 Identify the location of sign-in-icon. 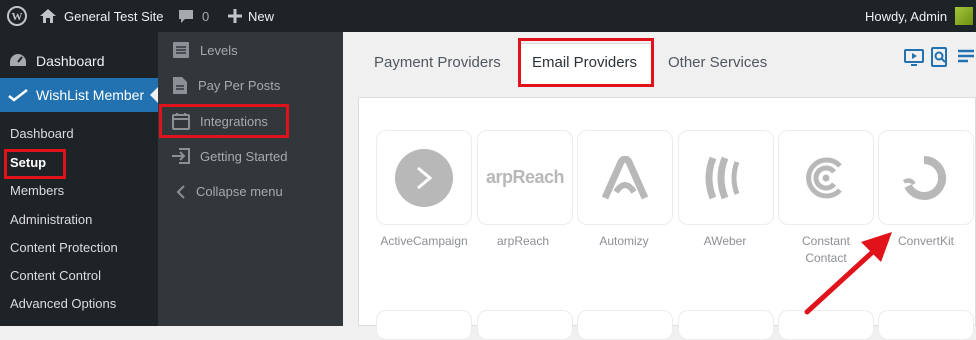
(181, 156).